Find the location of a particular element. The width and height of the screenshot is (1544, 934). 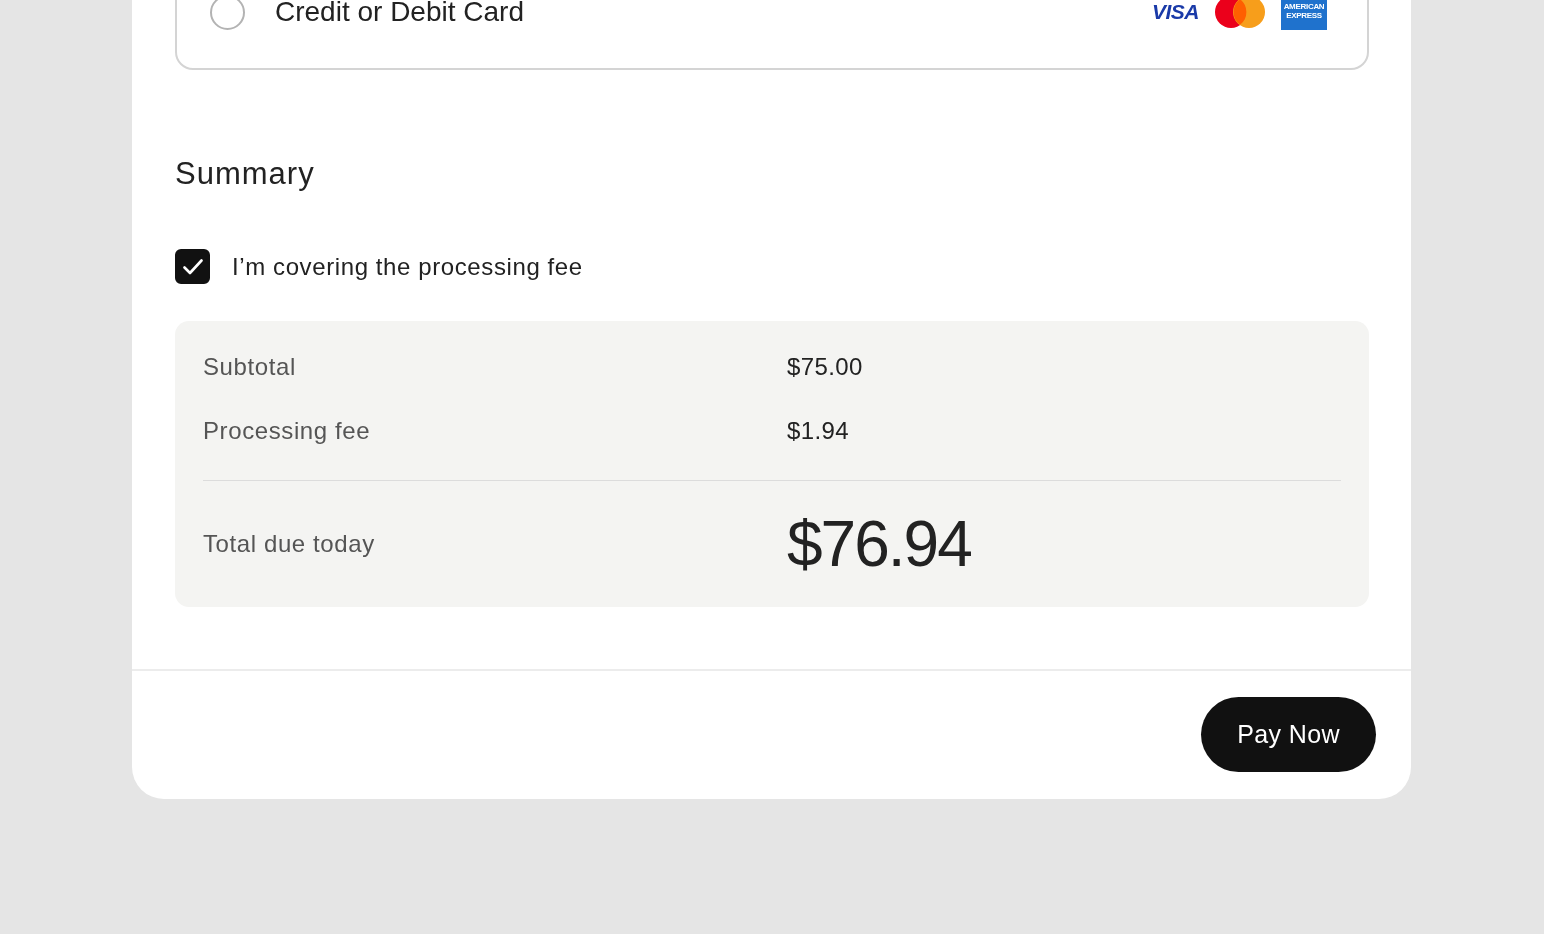

line-item-label: Processing fee is located at coordinates (287, 431).